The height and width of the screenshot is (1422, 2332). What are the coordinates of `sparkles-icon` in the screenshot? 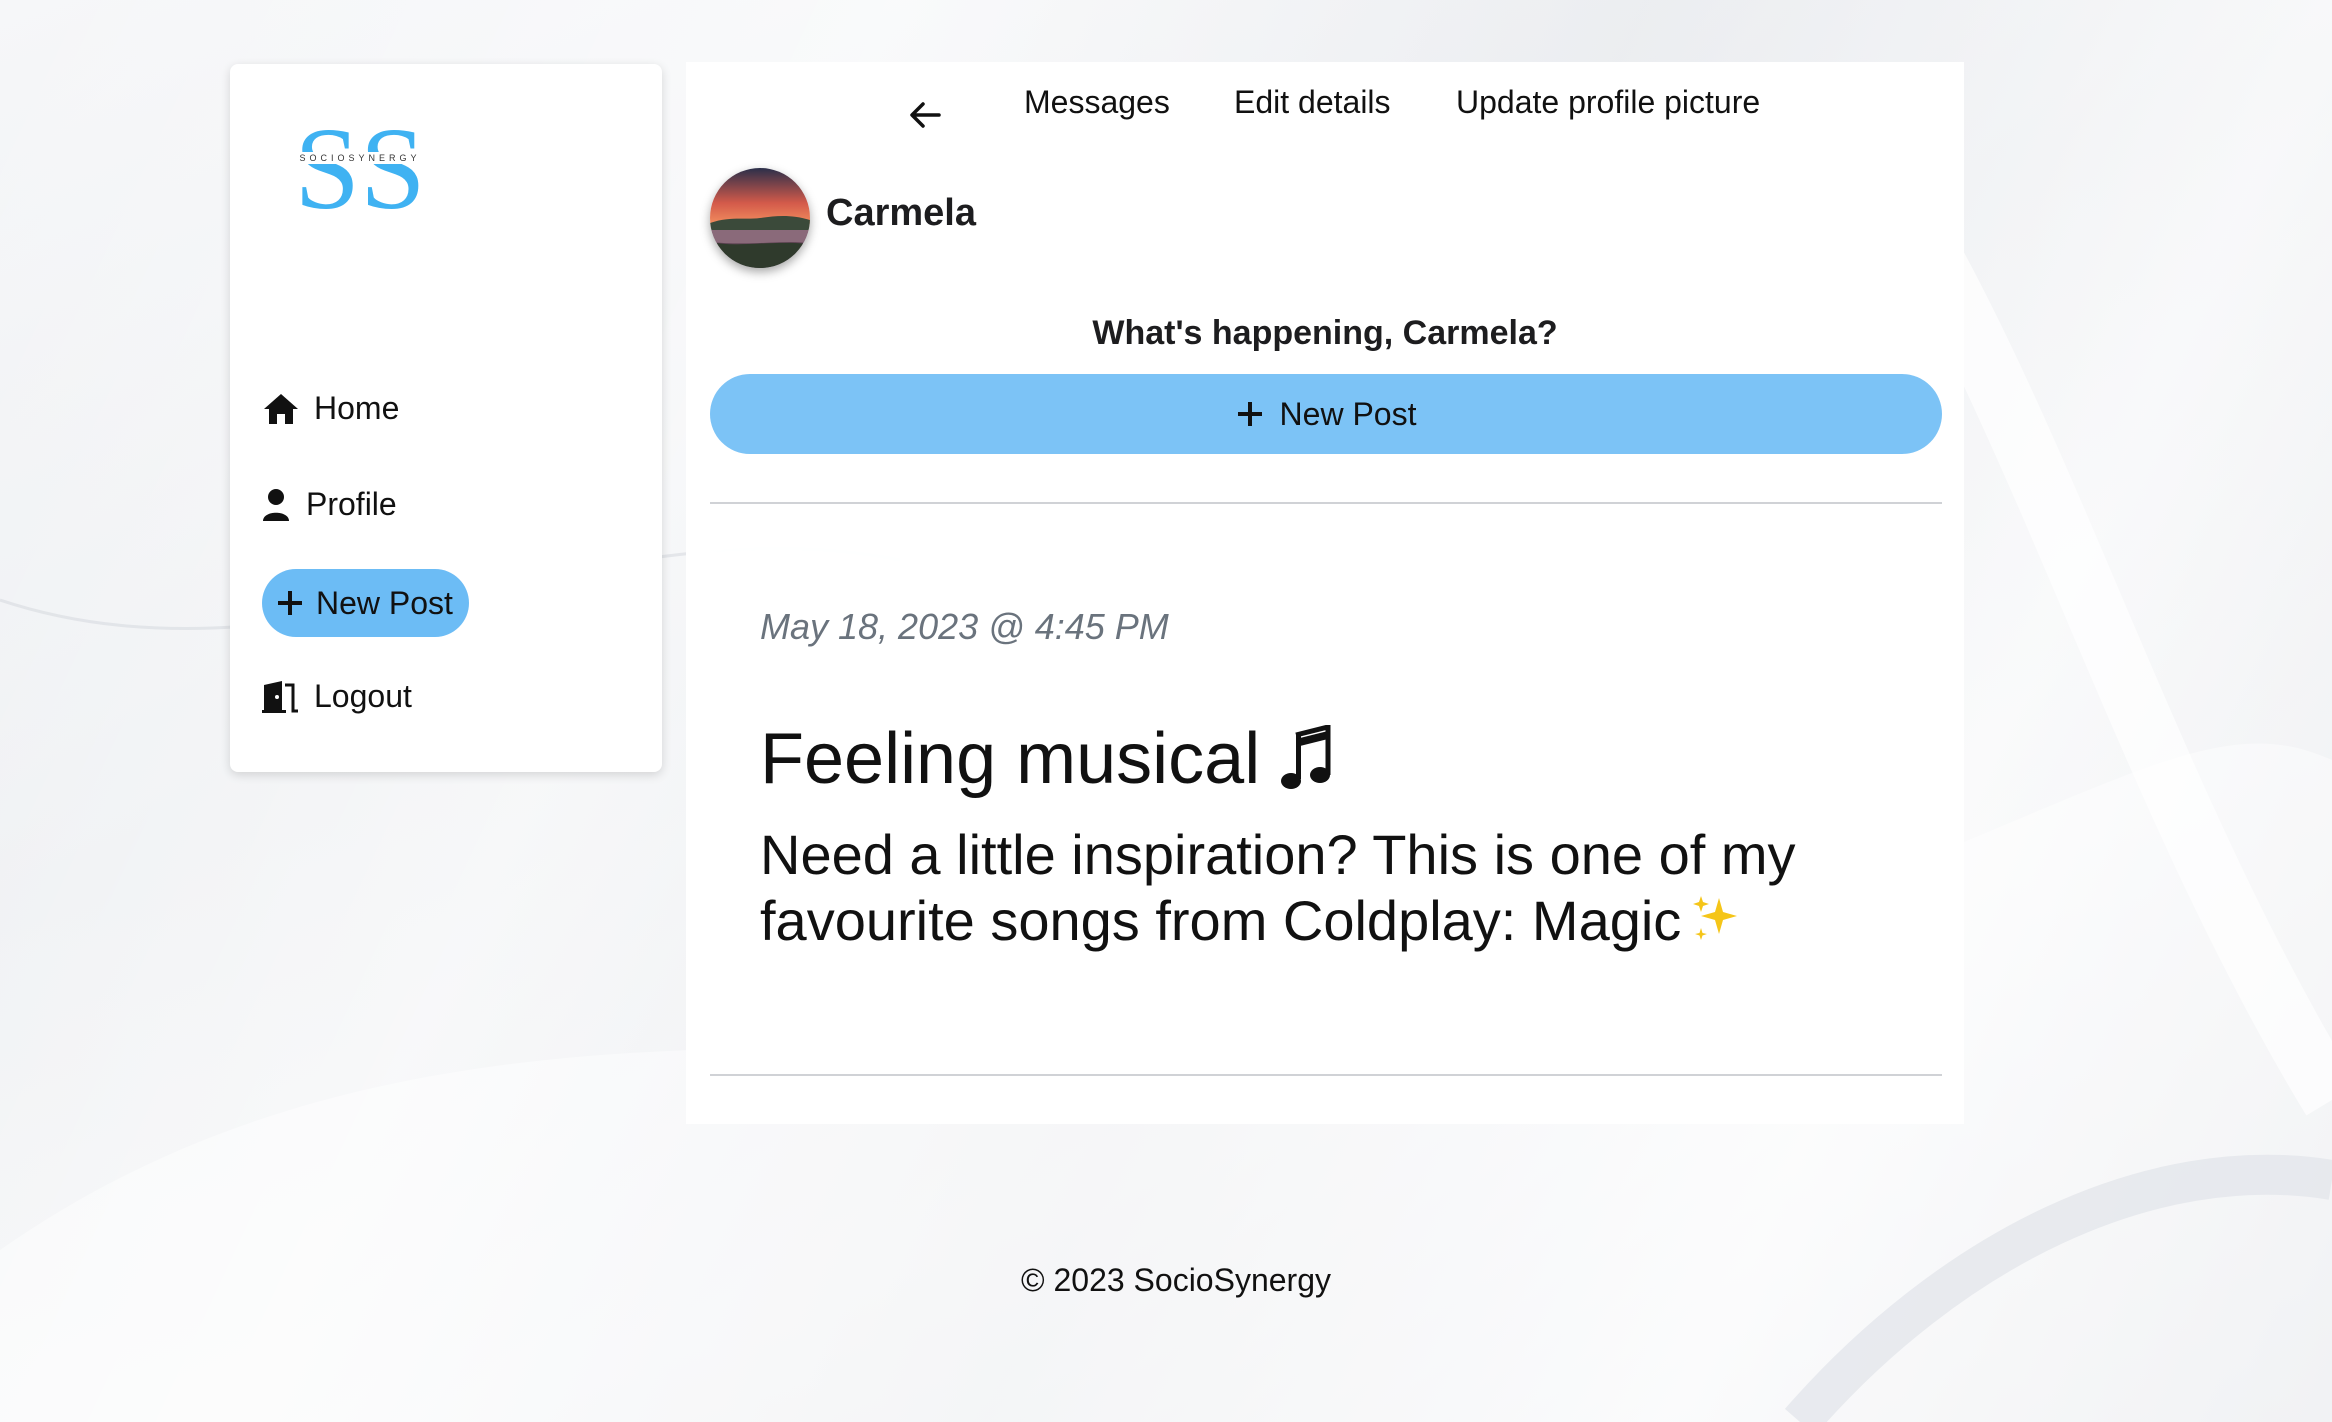 It's located at (1715, 925).